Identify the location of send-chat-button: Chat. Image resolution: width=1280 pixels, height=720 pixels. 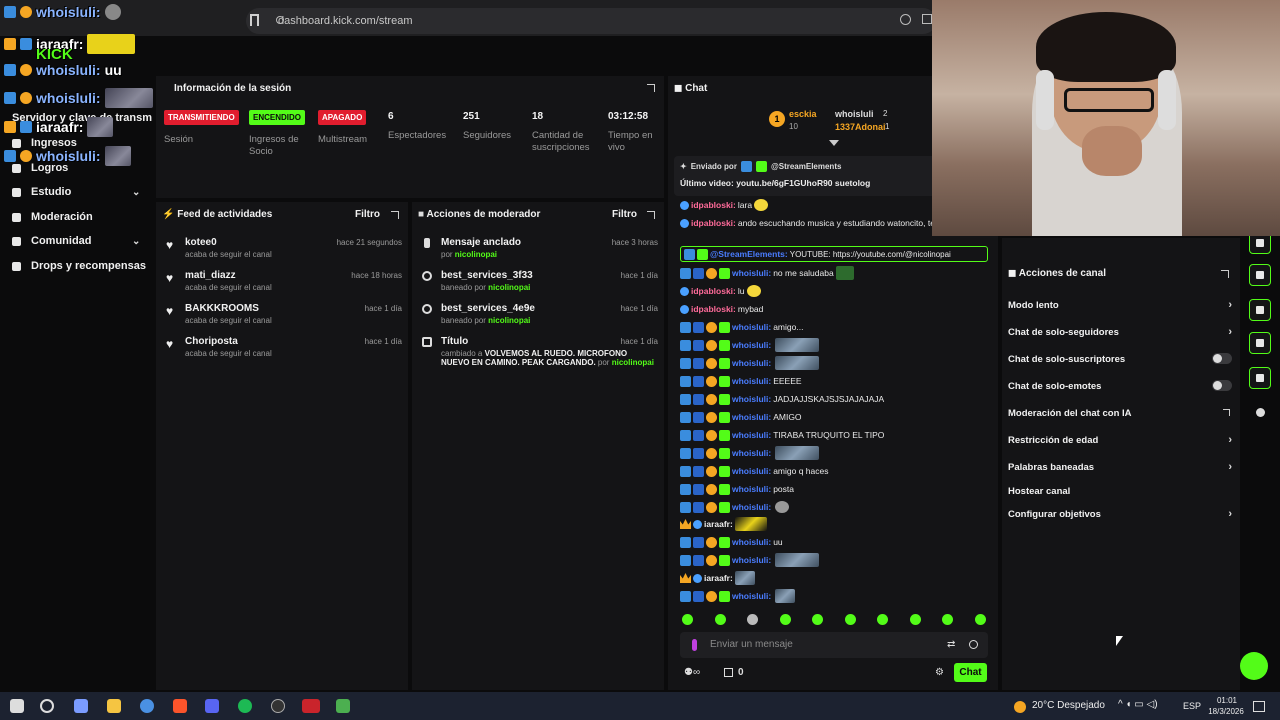
(970, 672).